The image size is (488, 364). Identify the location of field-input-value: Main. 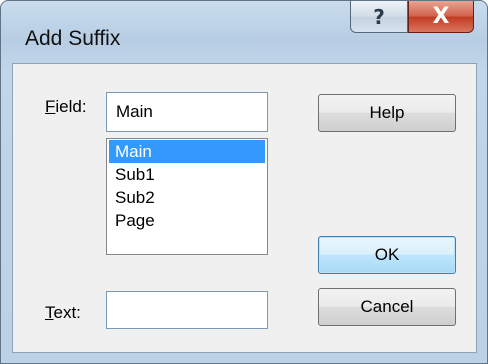
(134, 111).